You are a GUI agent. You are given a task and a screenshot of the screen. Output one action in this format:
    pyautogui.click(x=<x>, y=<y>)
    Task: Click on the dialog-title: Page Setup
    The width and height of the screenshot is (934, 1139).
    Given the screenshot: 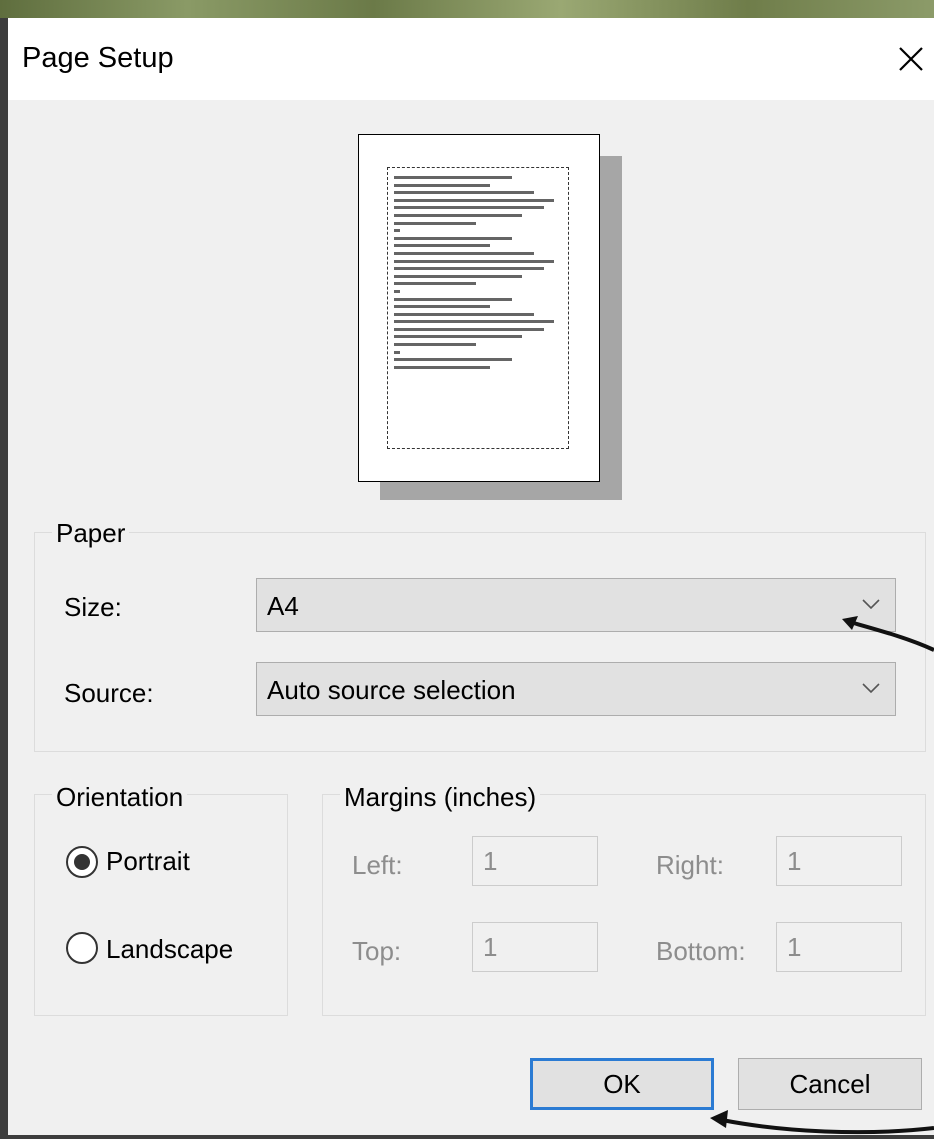 What is the action you would take?
    pyautogui.click(x=98, y=58)
    